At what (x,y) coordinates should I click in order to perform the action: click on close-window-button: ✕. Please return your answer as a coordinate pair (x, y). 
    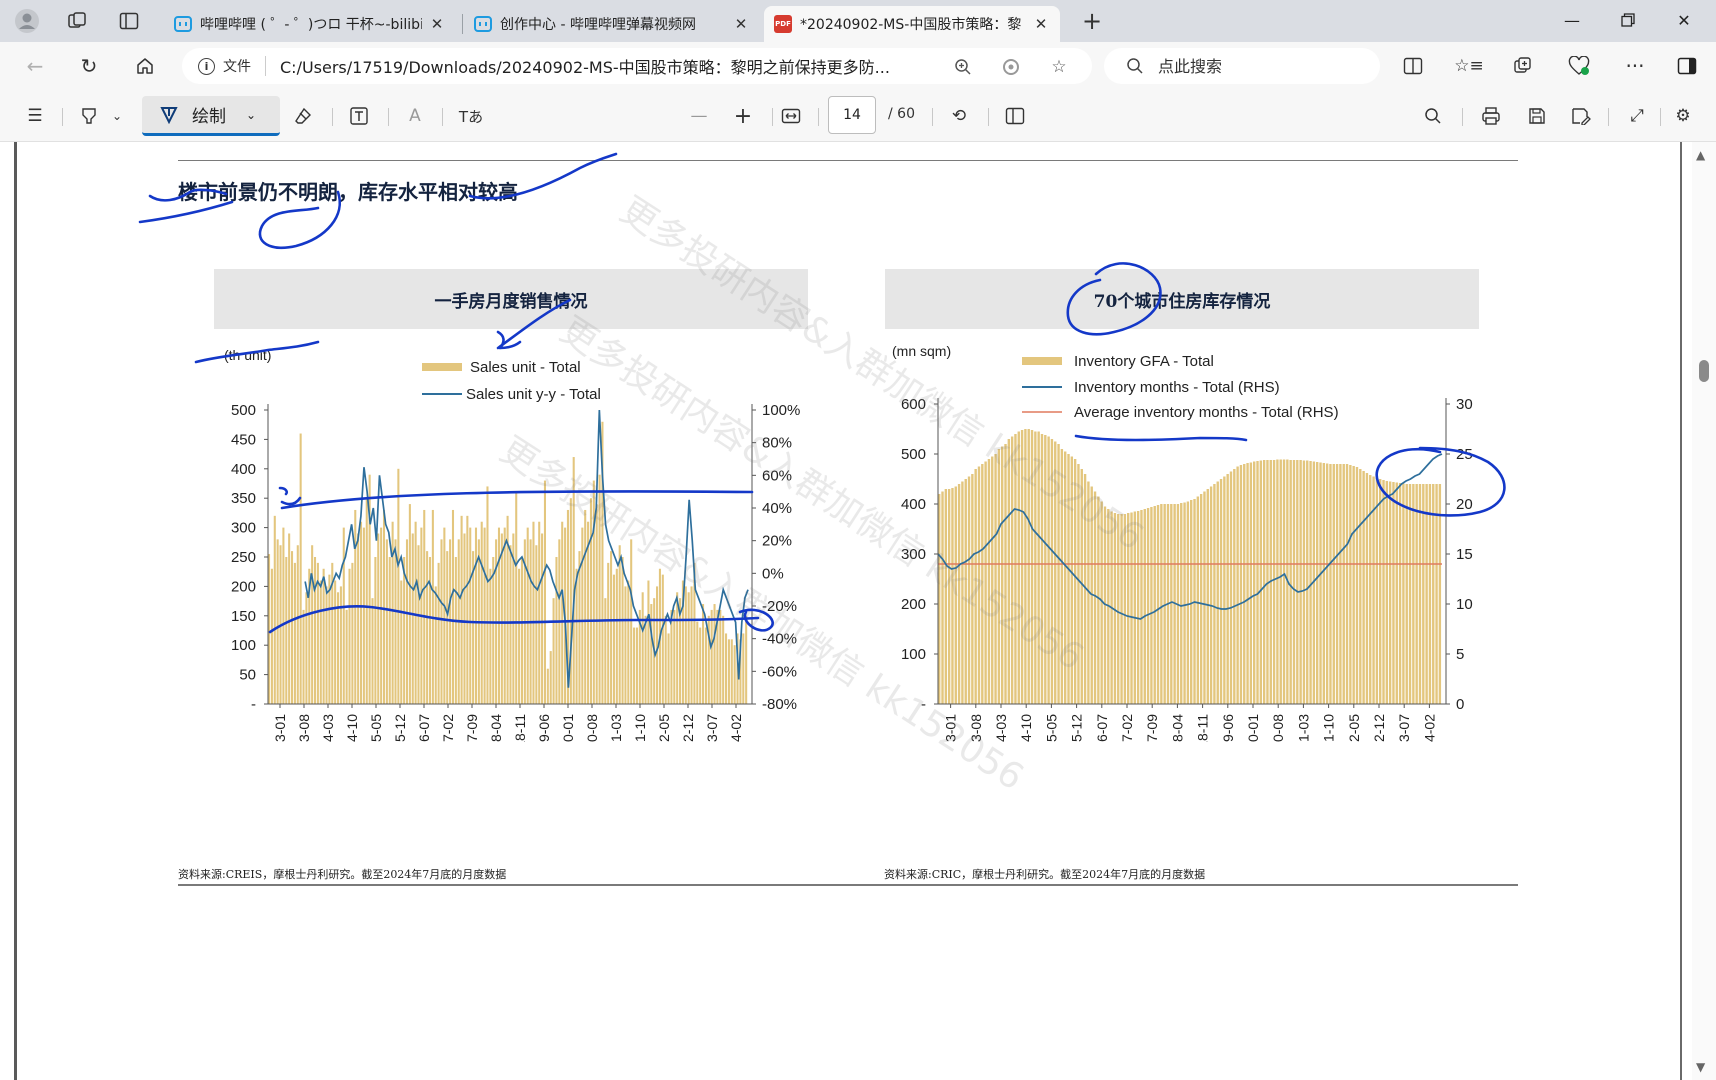
    Looking at the image, I should click on (1684, 20).